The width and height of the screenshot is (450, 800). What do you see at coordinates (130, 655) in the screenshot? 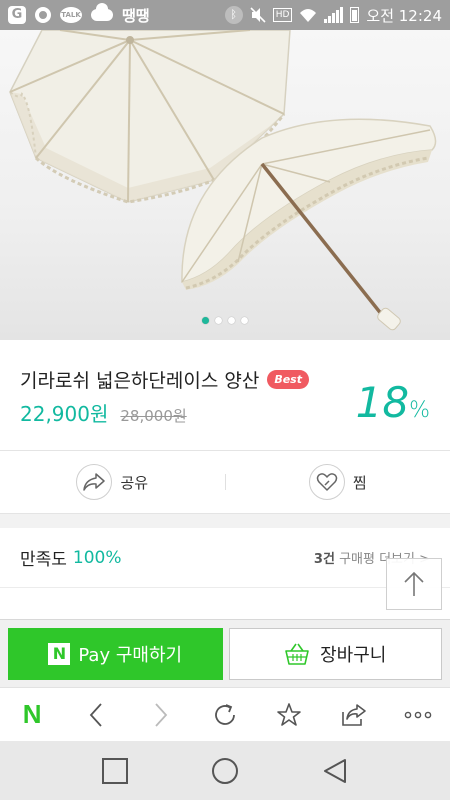
I see `pay-label: Pay 구매하기` at bounding box center [130, 655].